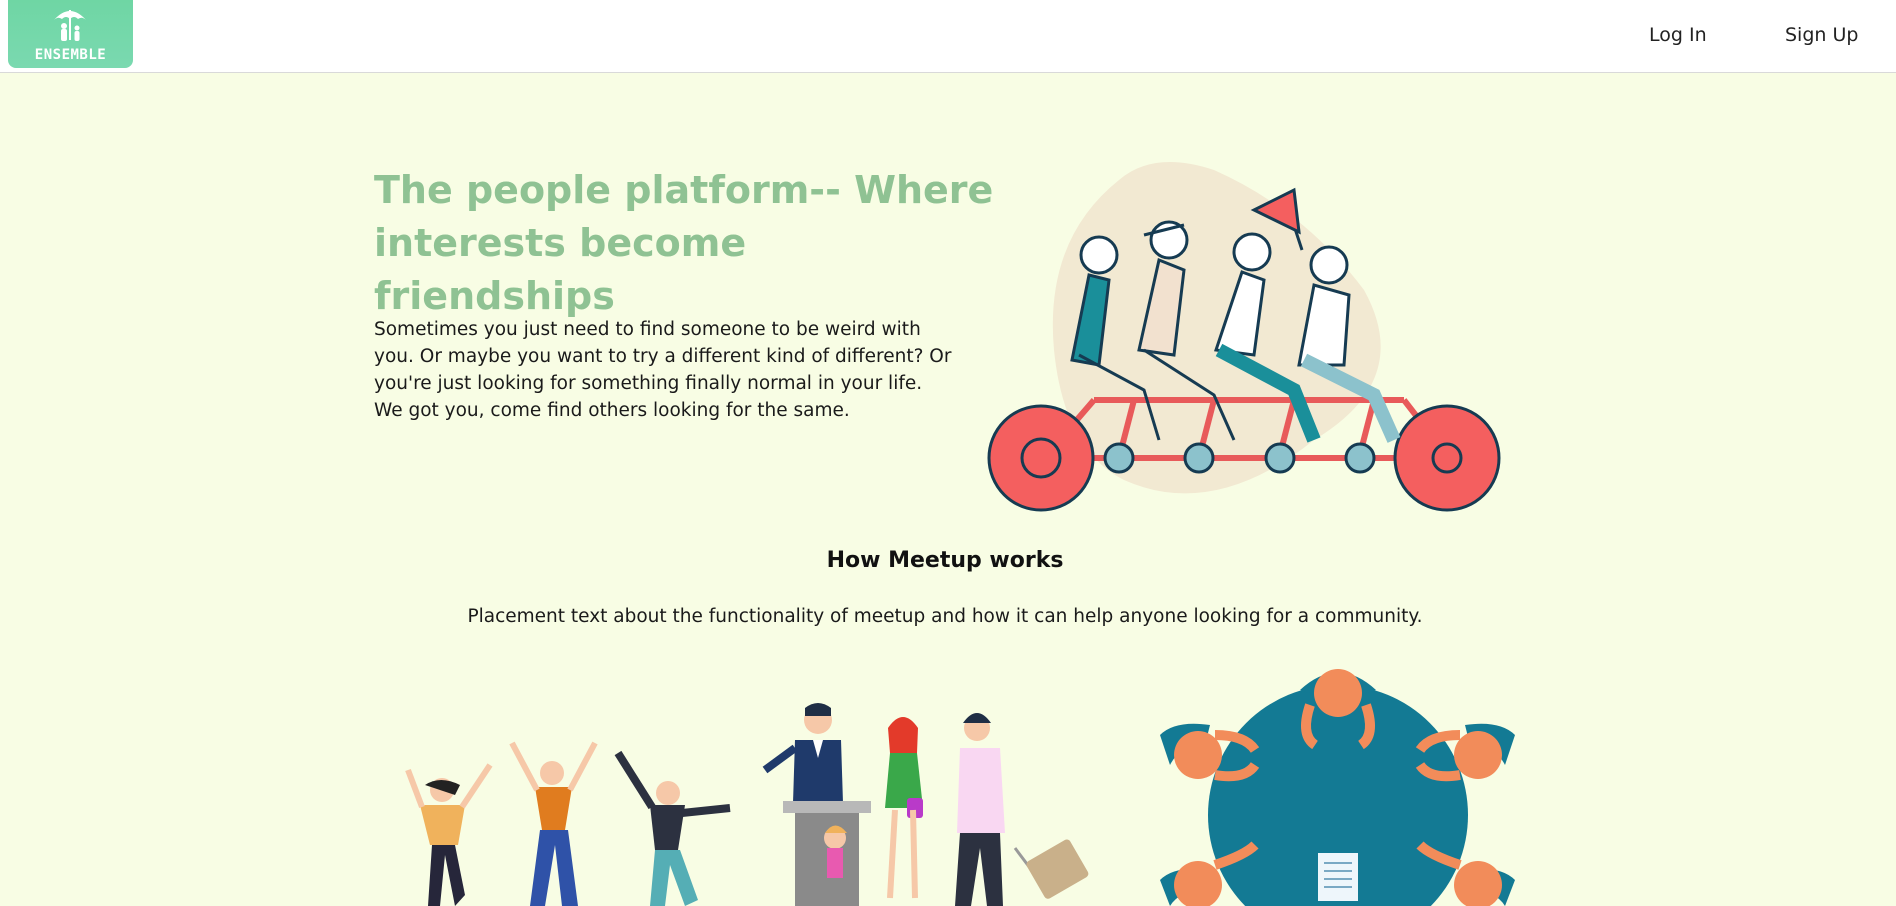 The image size is (1896, 906). Describe the element at coordinates (945, 560) in the screenshot. I see `how-it-works-title: How Meetup works` at that location.